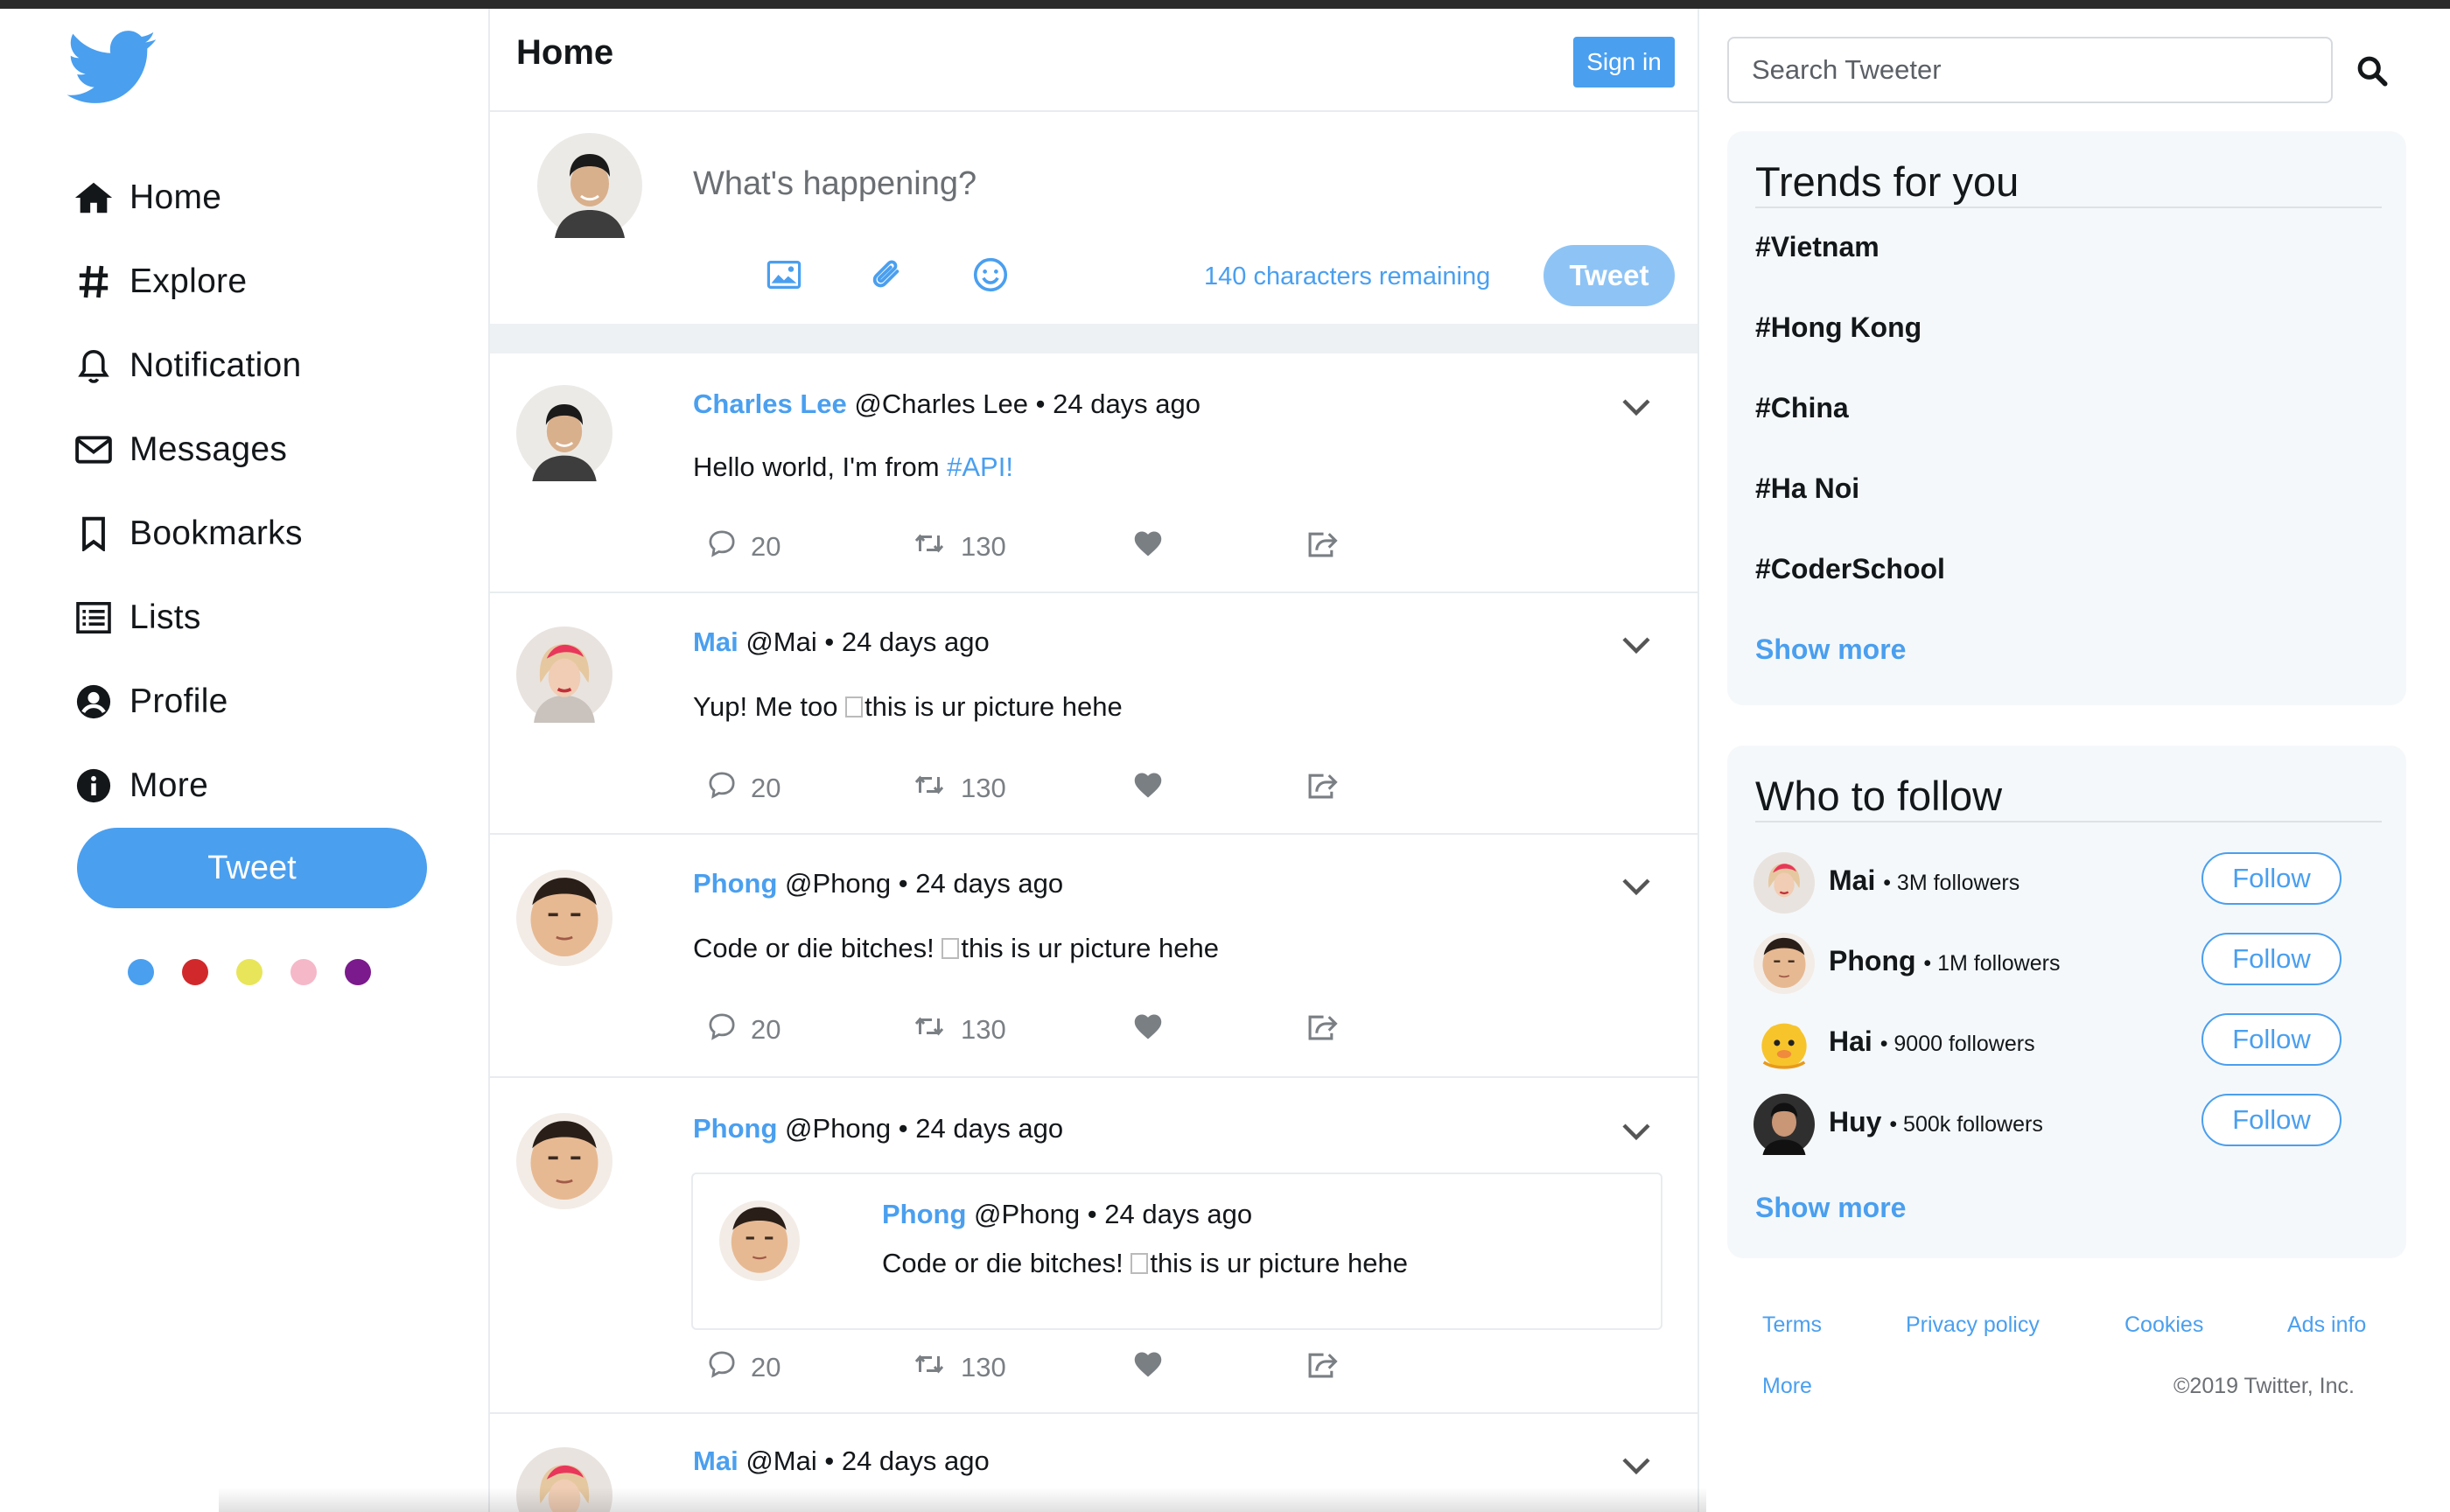 This screenshot has height=1512, width=2450. I want to click on follow-suggestion: Phong • 1M followers Follow, so click(2069, 966).